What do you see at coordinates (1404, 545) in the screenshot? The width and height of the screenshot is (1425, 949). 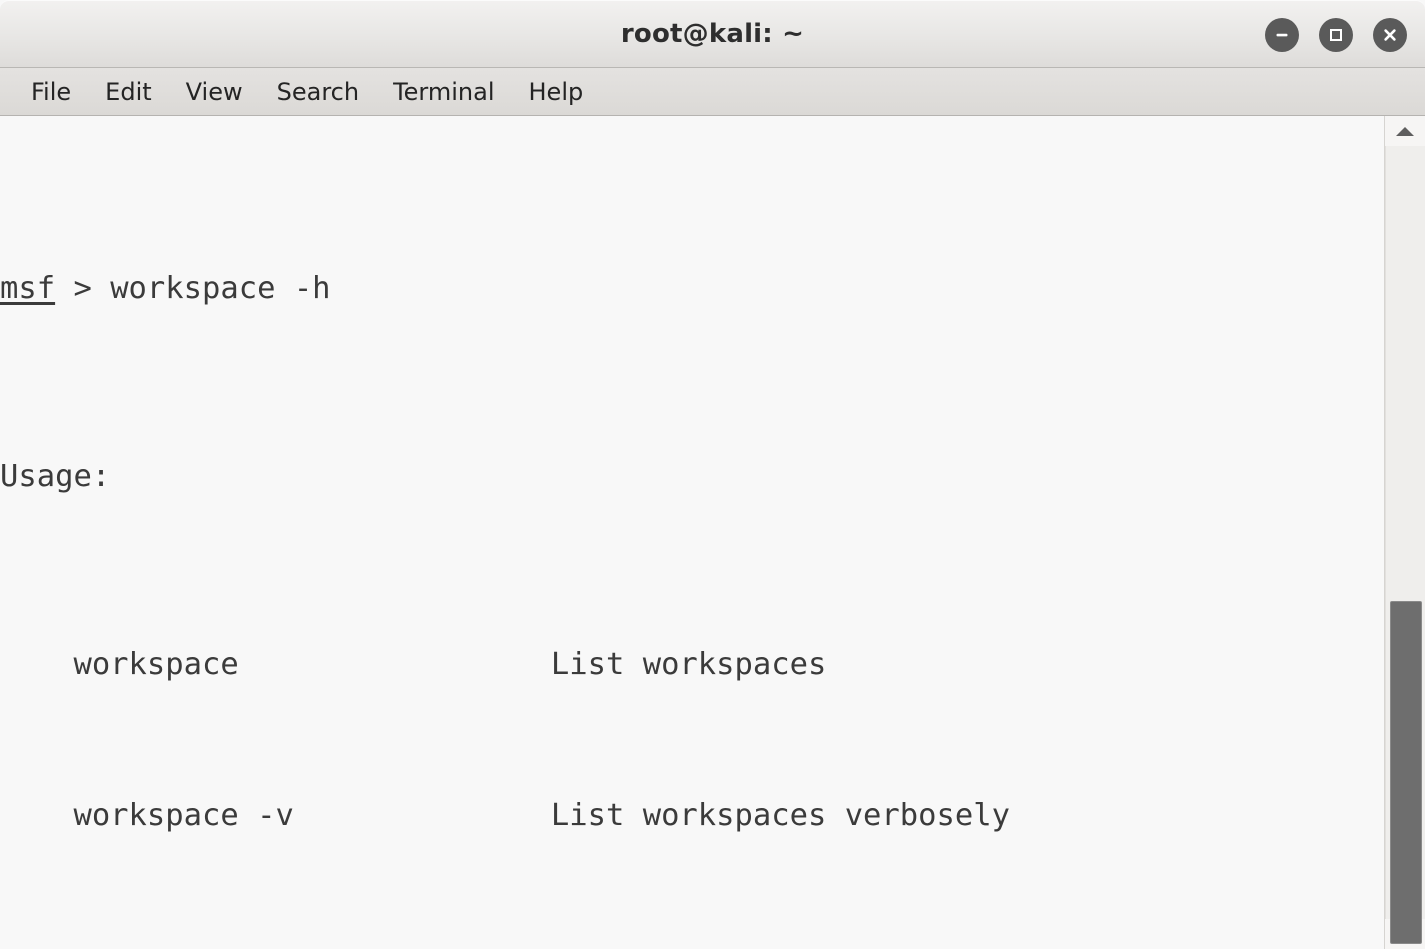 I see `scrollbar-trough` at bounding box center [1404, 545].